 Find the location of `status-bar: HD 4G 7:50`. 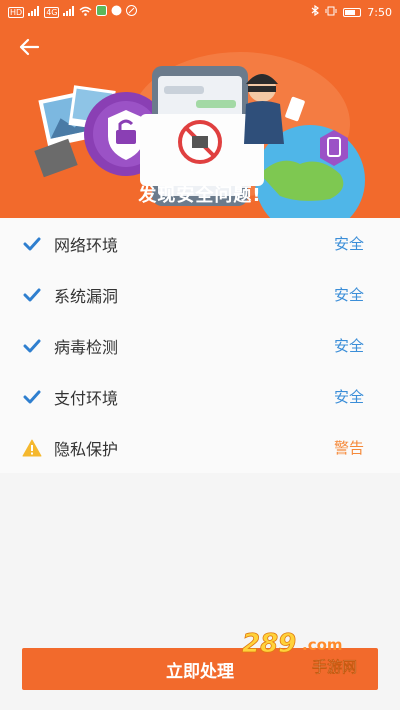

status-bar: HD 4G 7:50 is located at coordinates (200, 12).